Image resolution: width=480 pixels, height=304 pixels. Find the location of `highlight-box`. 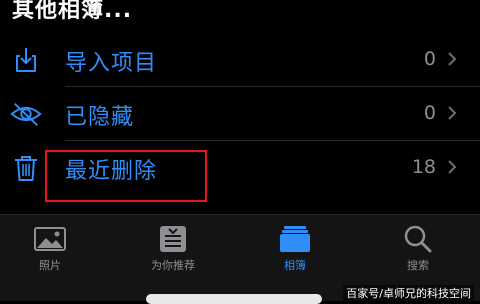

highlight-box is located at coordinates (126, 176).